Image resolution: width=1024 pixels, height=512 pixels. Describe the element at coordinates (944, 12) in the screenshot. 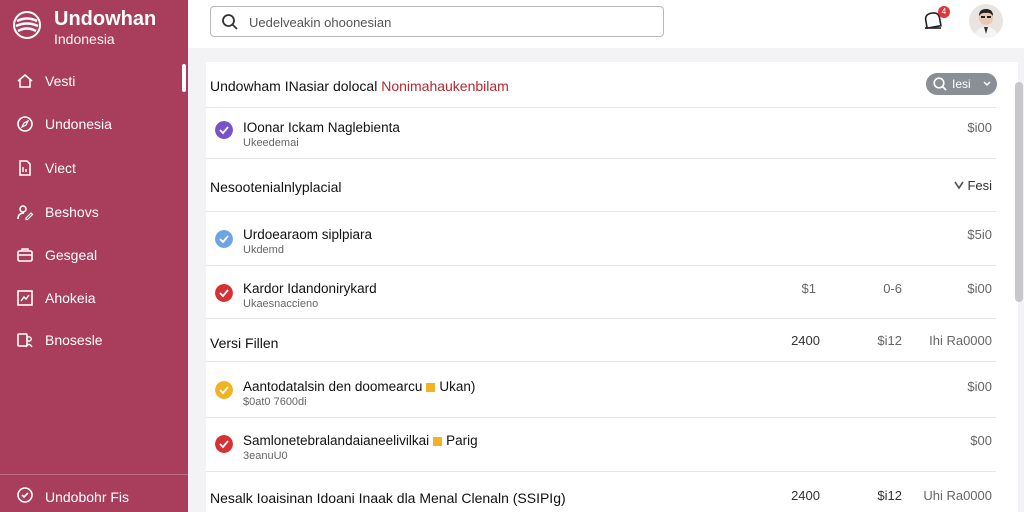

I see `notification-badge: 4` at that location.